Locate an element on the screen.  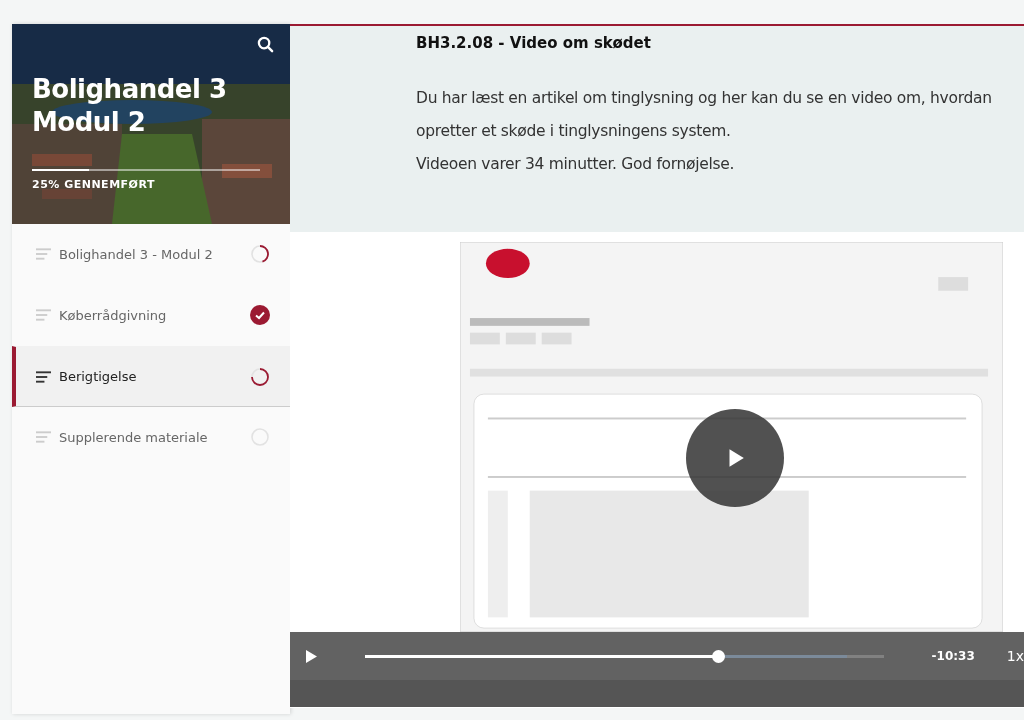
search-icon is located at coordinates (265, 44).